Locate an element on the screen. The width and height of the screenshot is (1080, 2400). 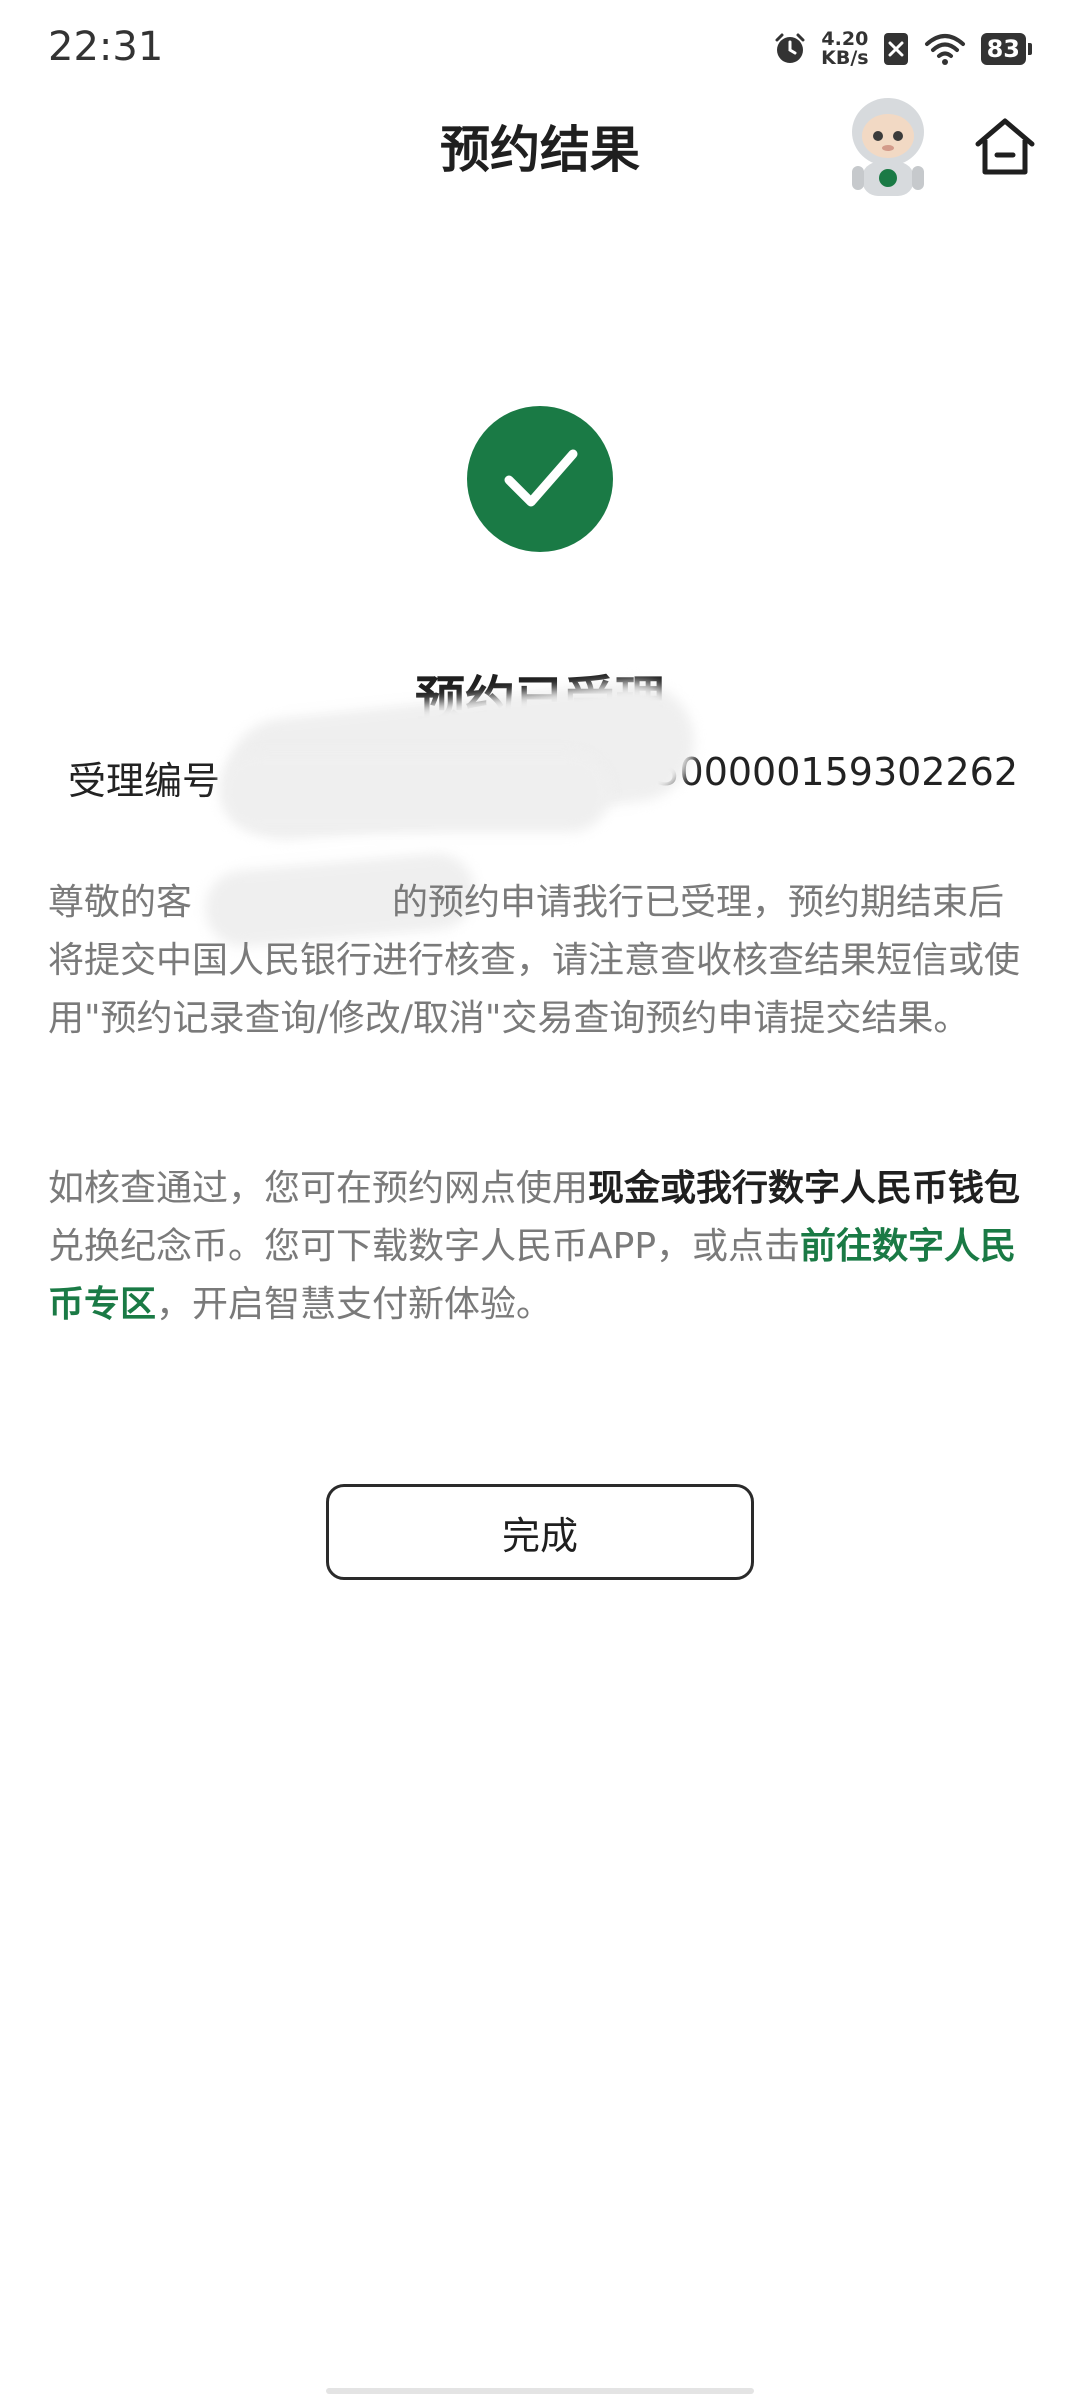
no-sim-icon is located at coordinates (896, 49).